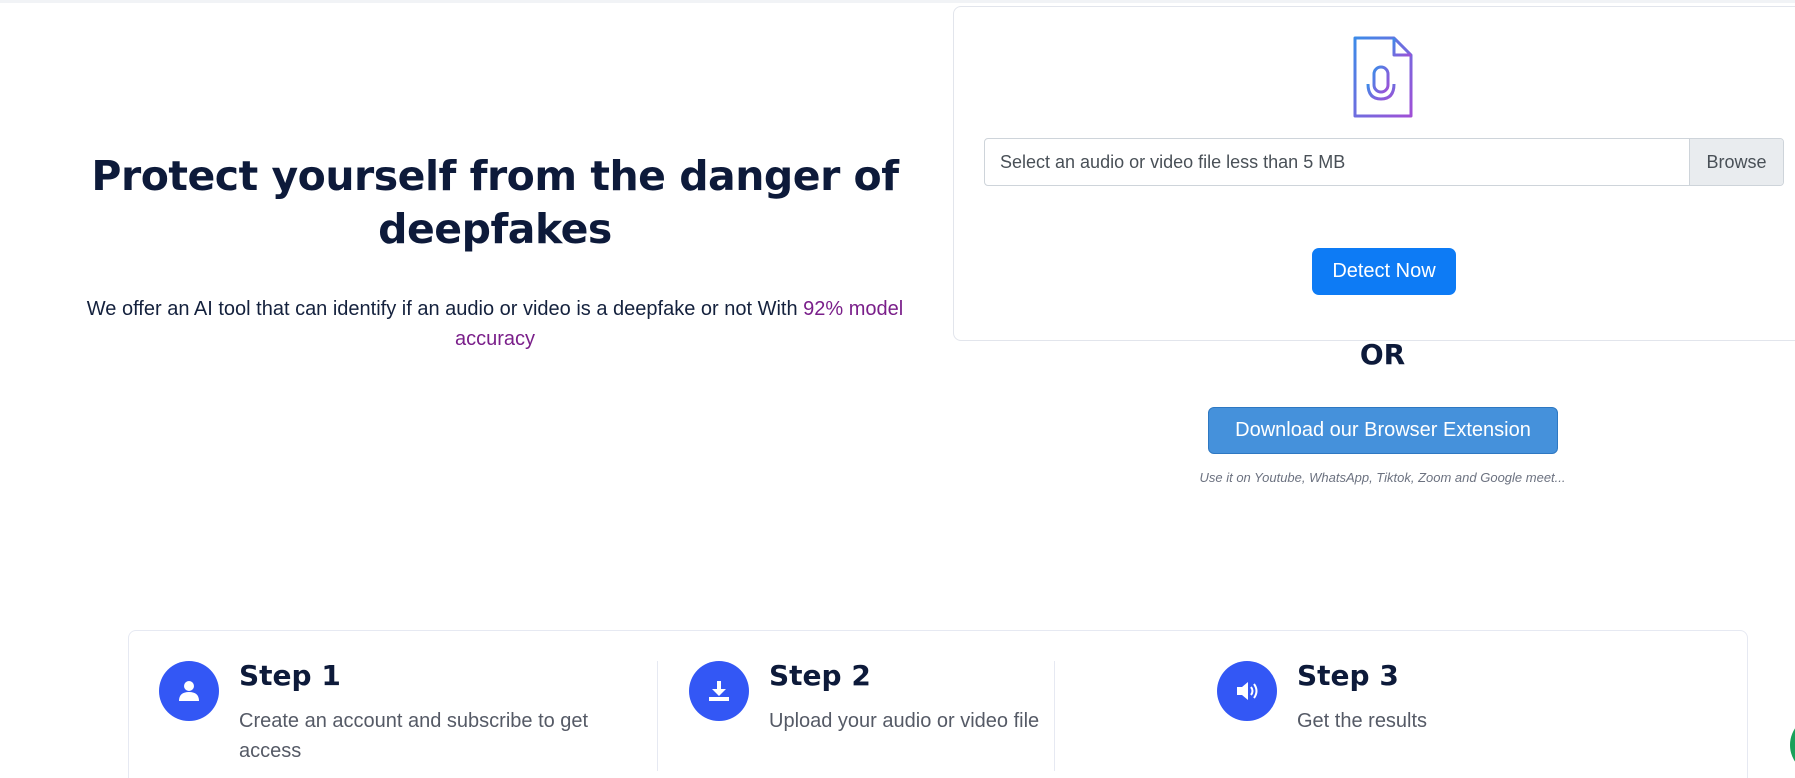  What do you see at coordinates (820, 675) in the screenshot?
I see `step-2-title: Step 2` at bounding box center [820, 675].